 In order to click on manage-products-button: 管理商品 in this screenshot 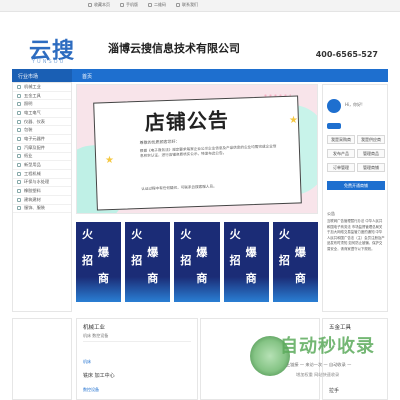, I will do `click(371, 153)`.